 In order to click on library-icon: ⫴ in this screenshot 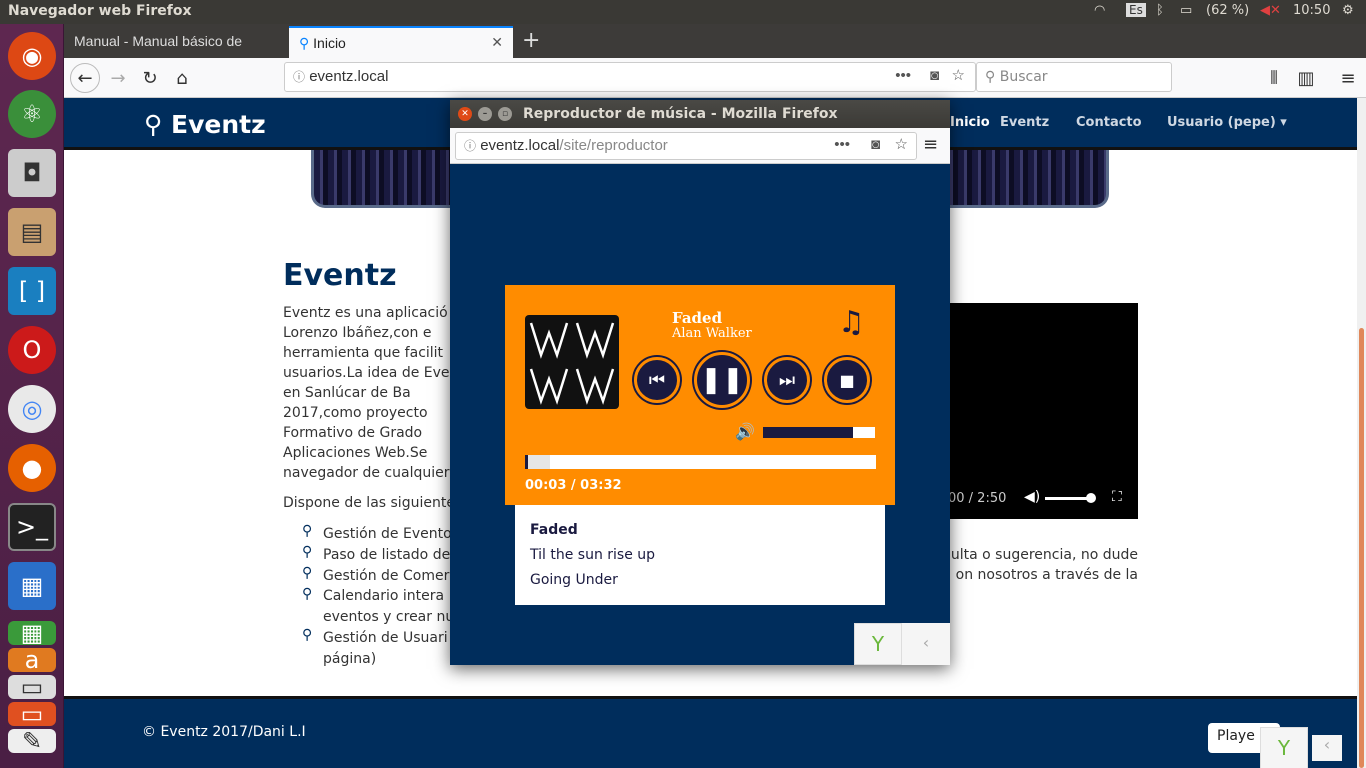, I will do `click(1274, 78)`.